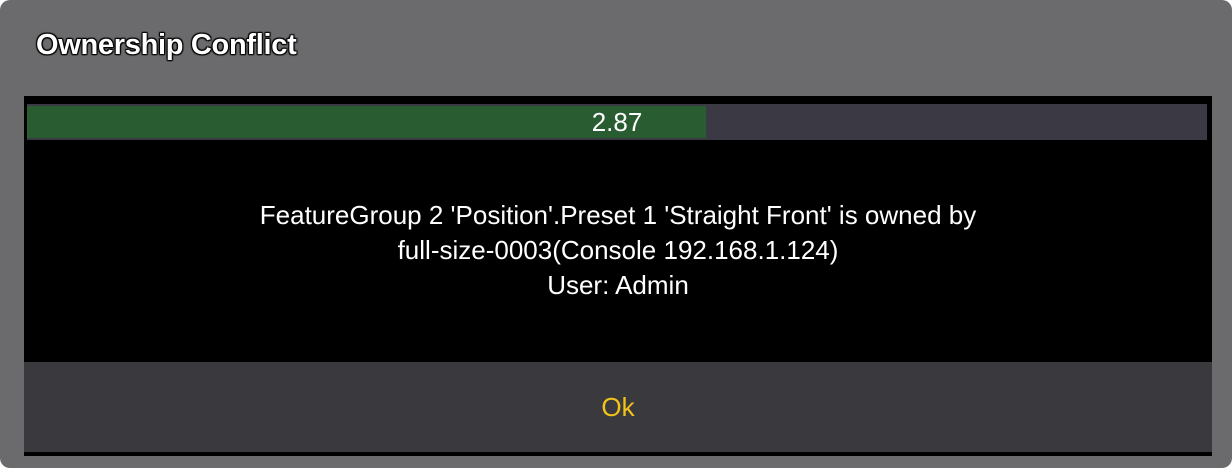  I want to click on timeout-progress-label: 2.87, so click(617, 122).